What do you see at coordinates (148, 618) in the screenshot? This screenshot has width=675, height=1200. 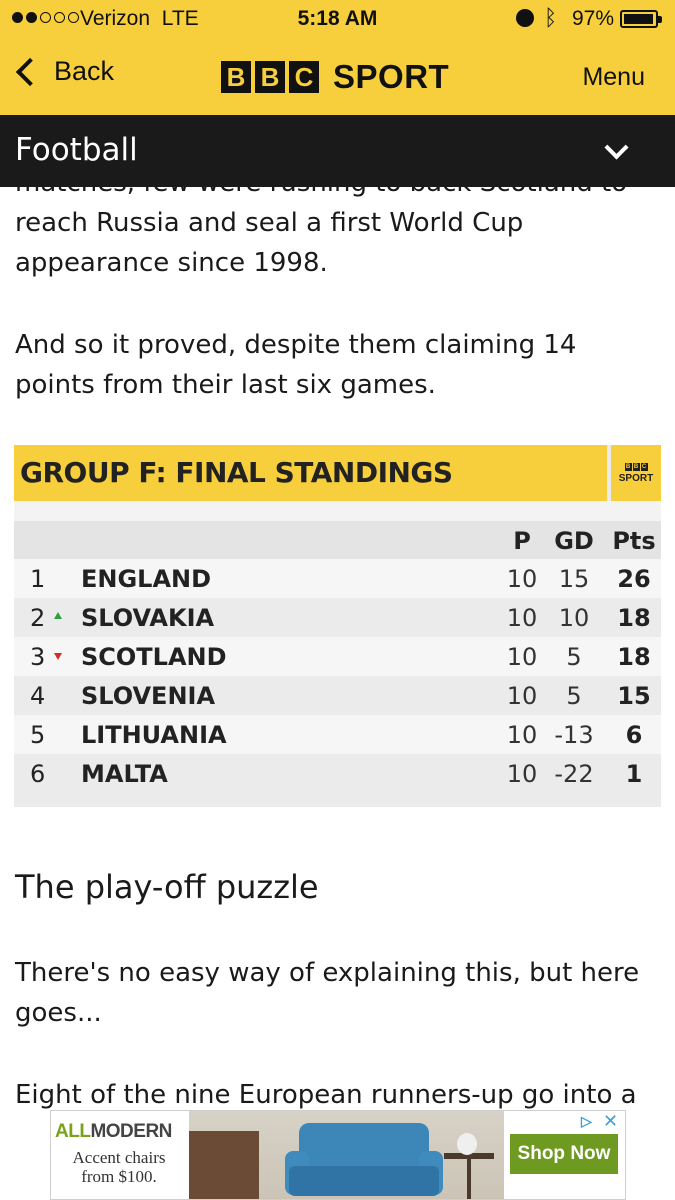 I see `row-team: SLOVAKIA` at bounding box center [148, 618].